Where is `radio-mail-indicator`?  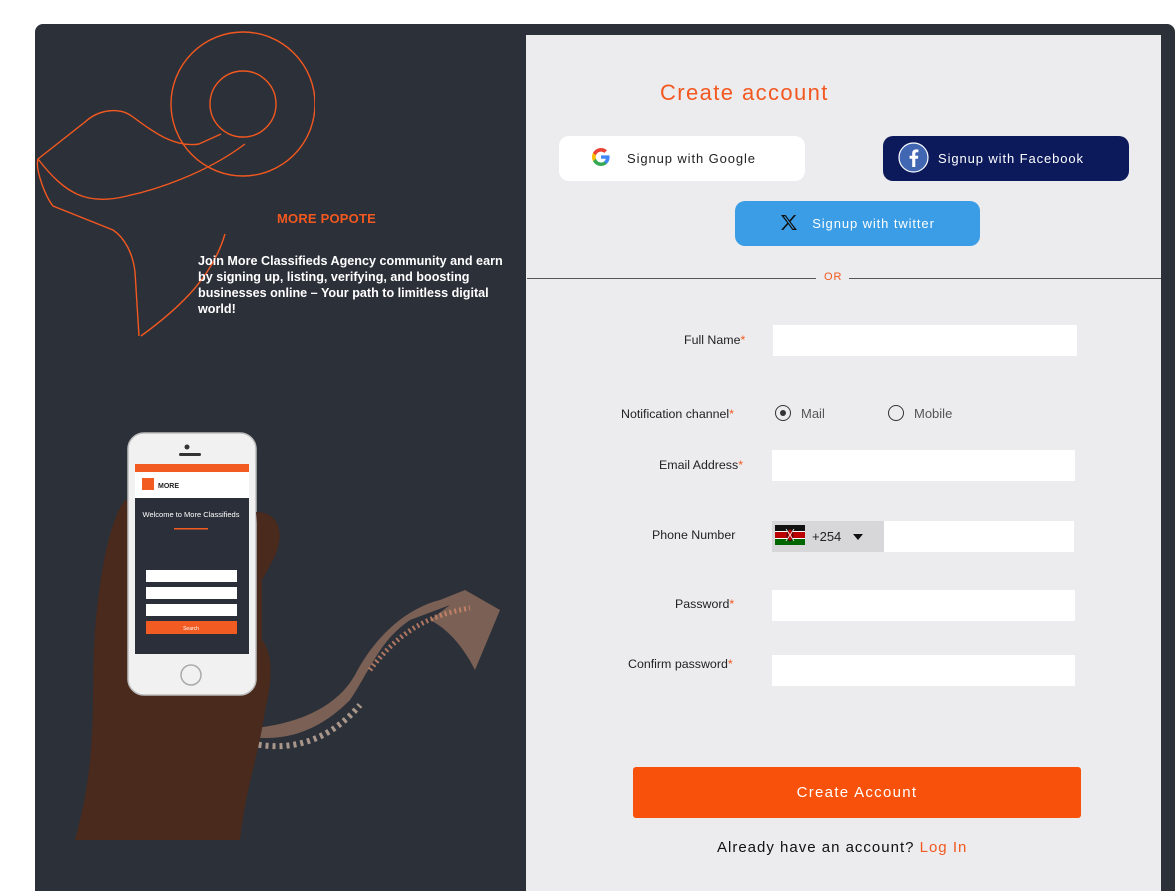 radio-mail-indicator is located at coordinates (783, 413).